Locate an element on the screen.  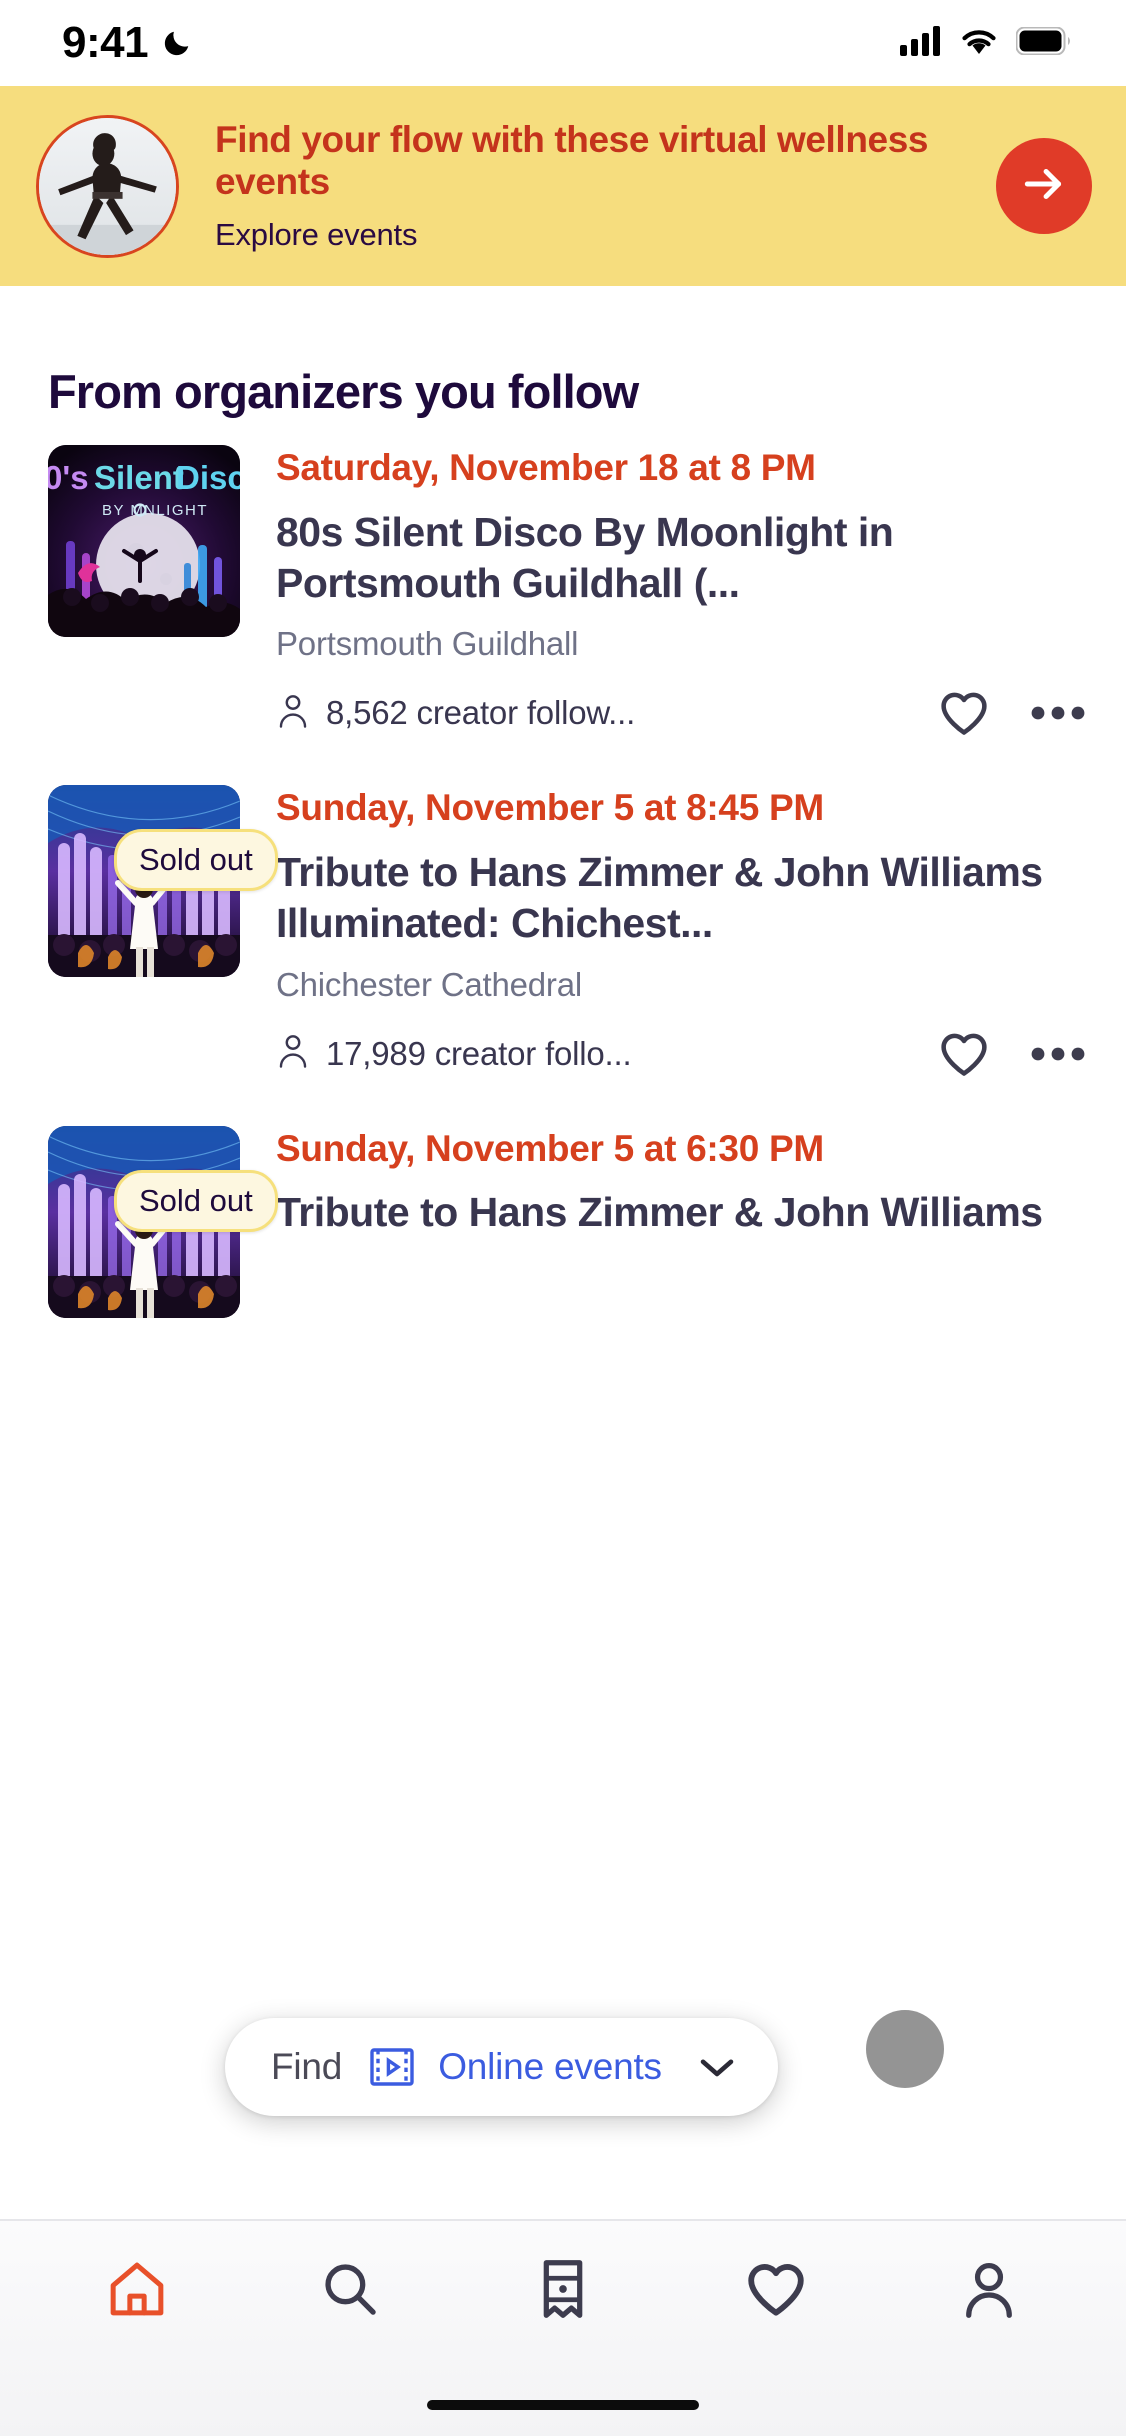
svg-text: 0's is located at coordinates (68, 477).